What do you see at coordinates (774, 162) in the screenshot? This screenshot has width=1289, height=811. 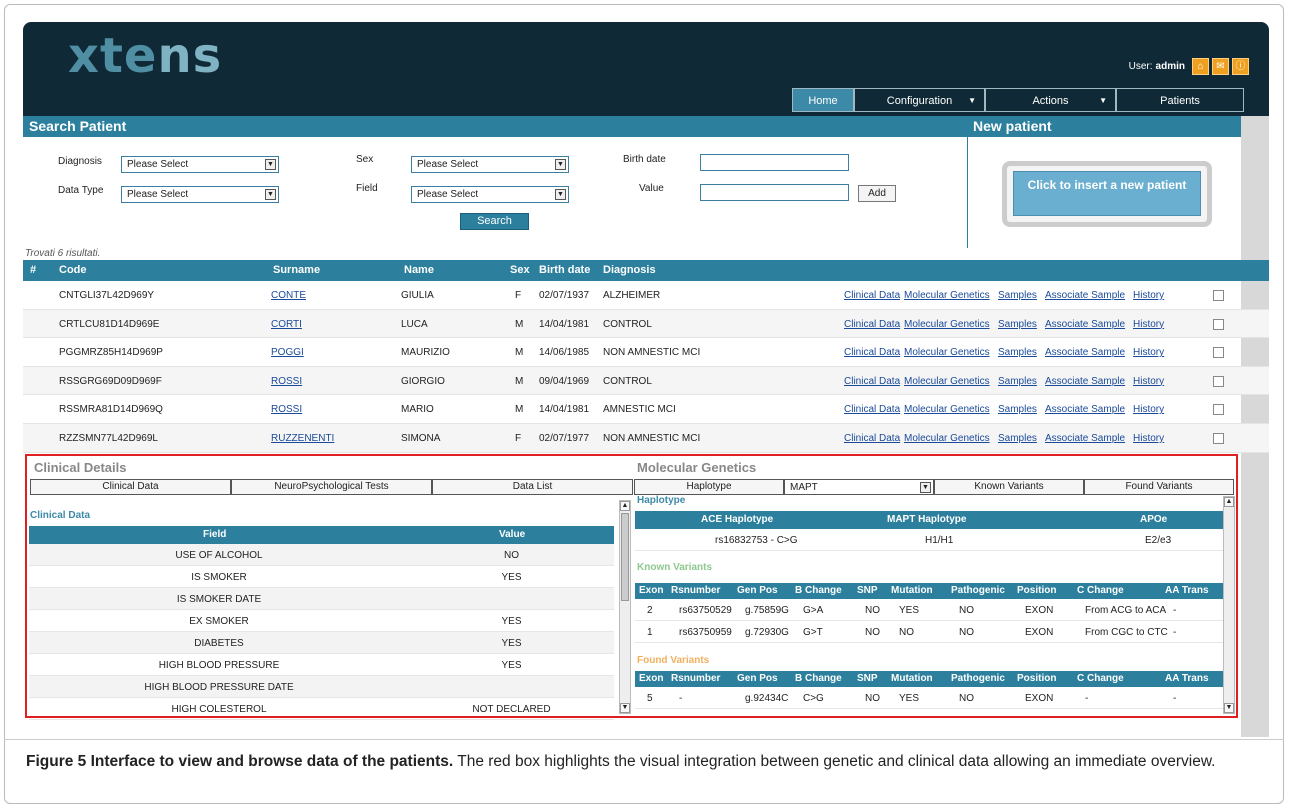 I see `birthdate-input` at bounding box center [774, 162].